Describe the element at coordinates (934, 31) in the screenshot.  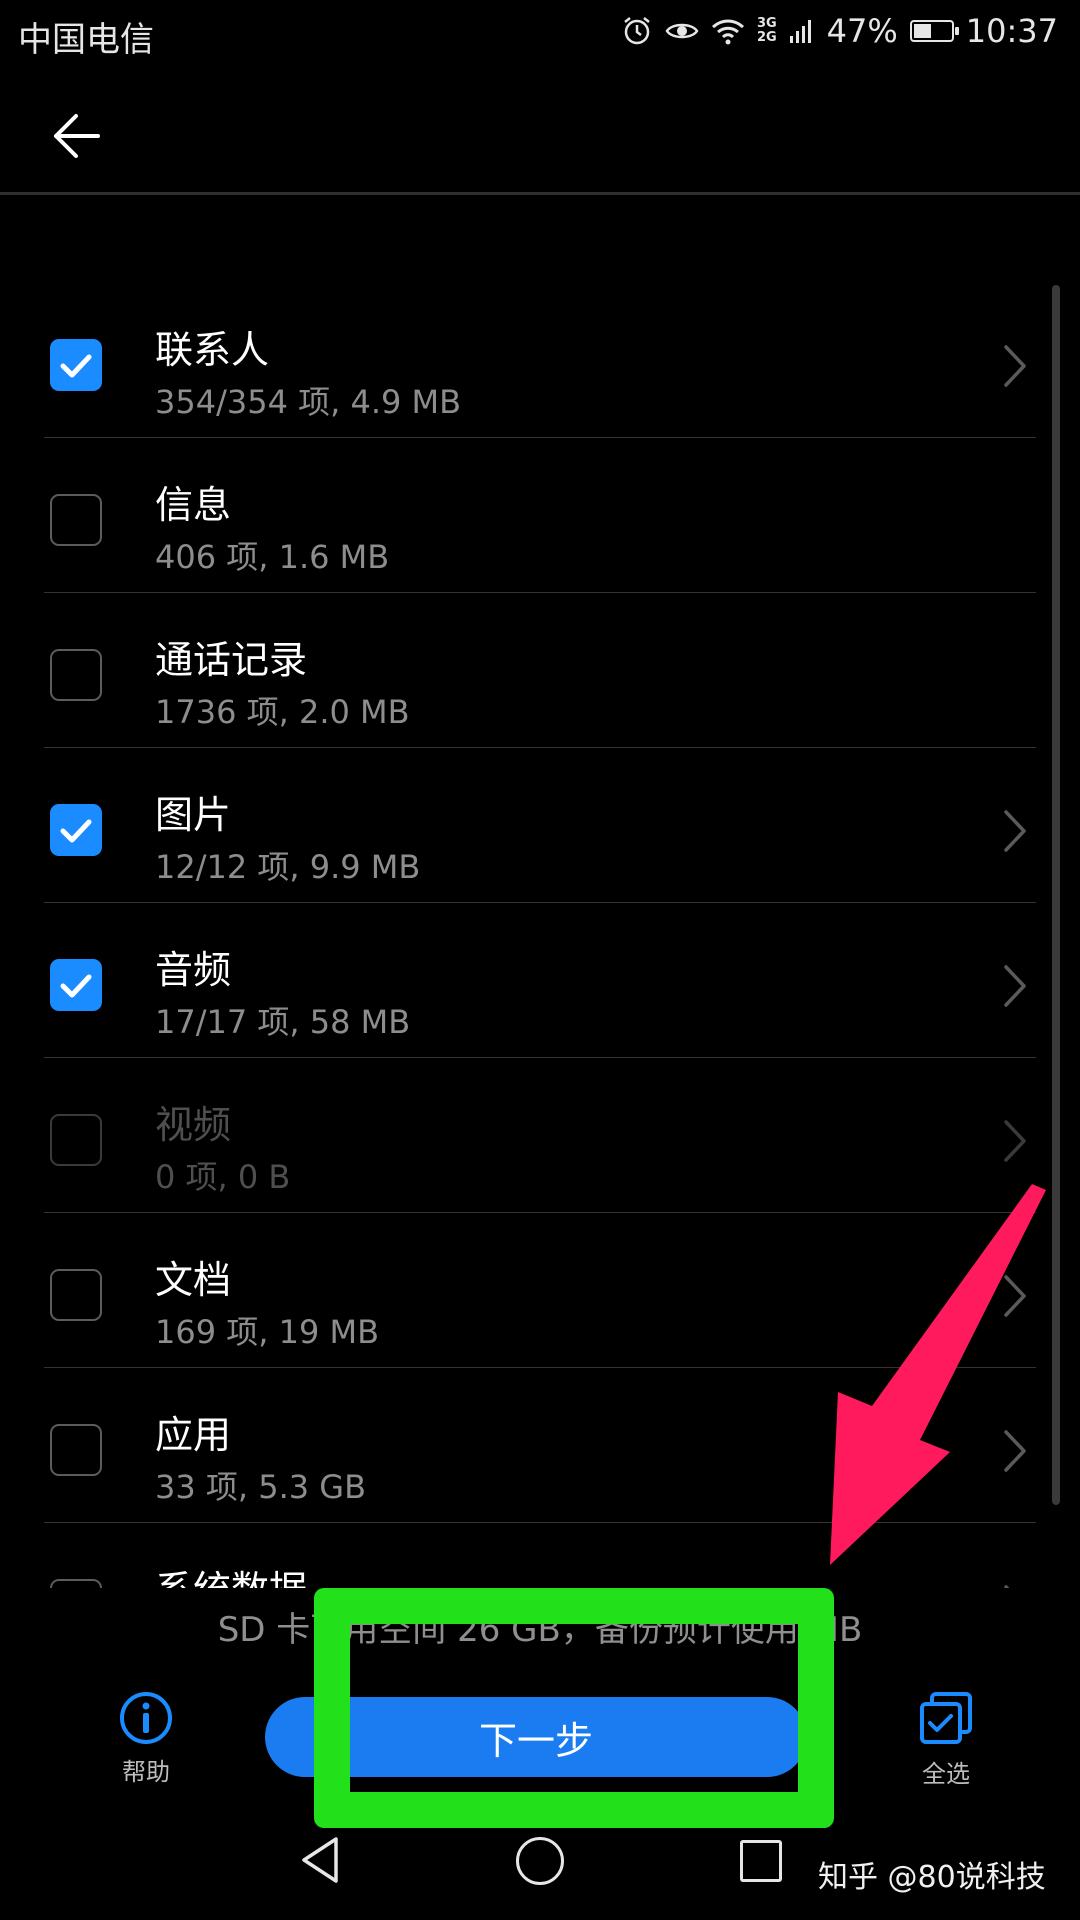
I see `battery-icon` at that location.